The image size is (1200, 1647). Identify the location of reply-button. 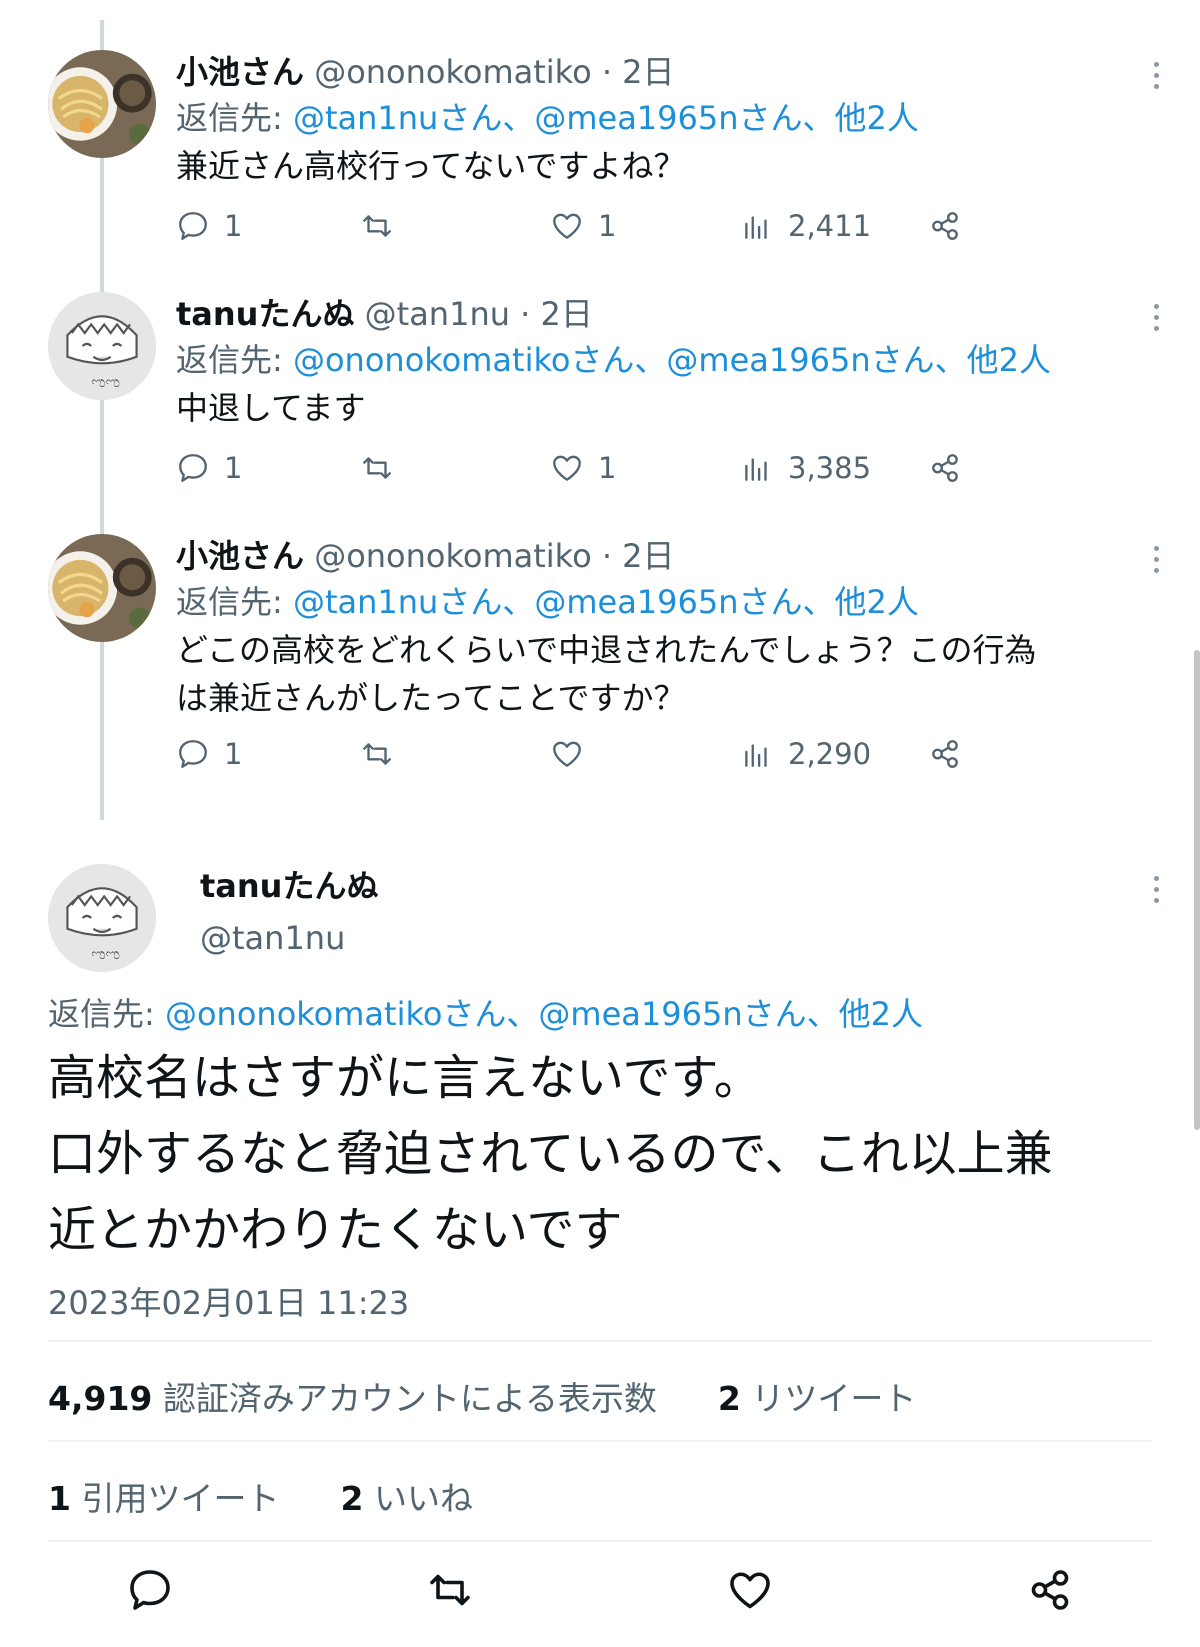
(150, 1590).